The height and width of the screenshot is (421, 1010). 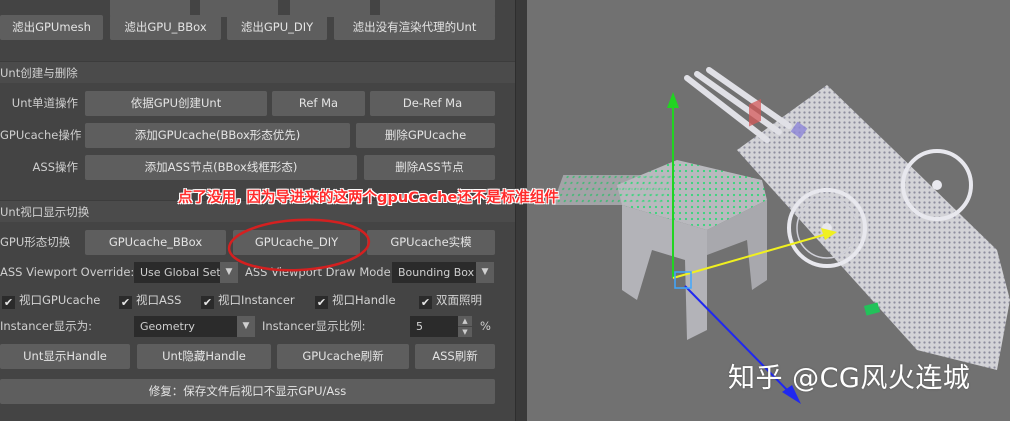 What do you see at coordinates (60, 300) in the screenshot?
I see `checkbox-label: 视口GPUcache` at bounding box center [60, 300].